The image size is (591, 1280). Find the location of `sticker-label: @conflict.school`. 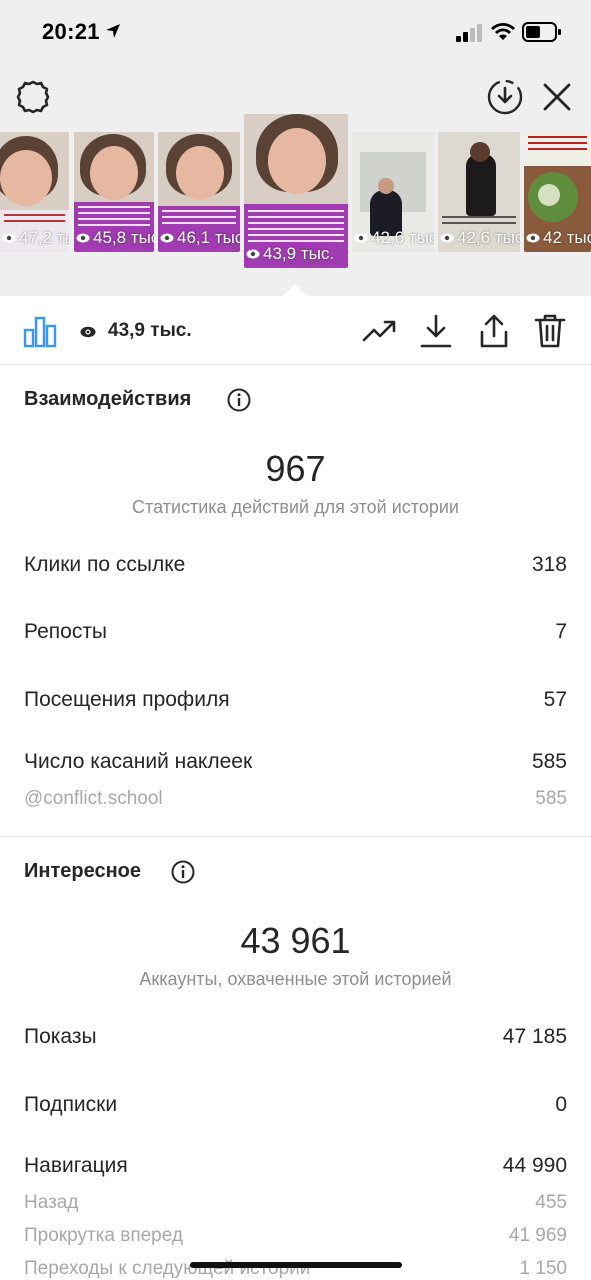

sticker-label: @conflict.school is located at coordinates (93, 798).